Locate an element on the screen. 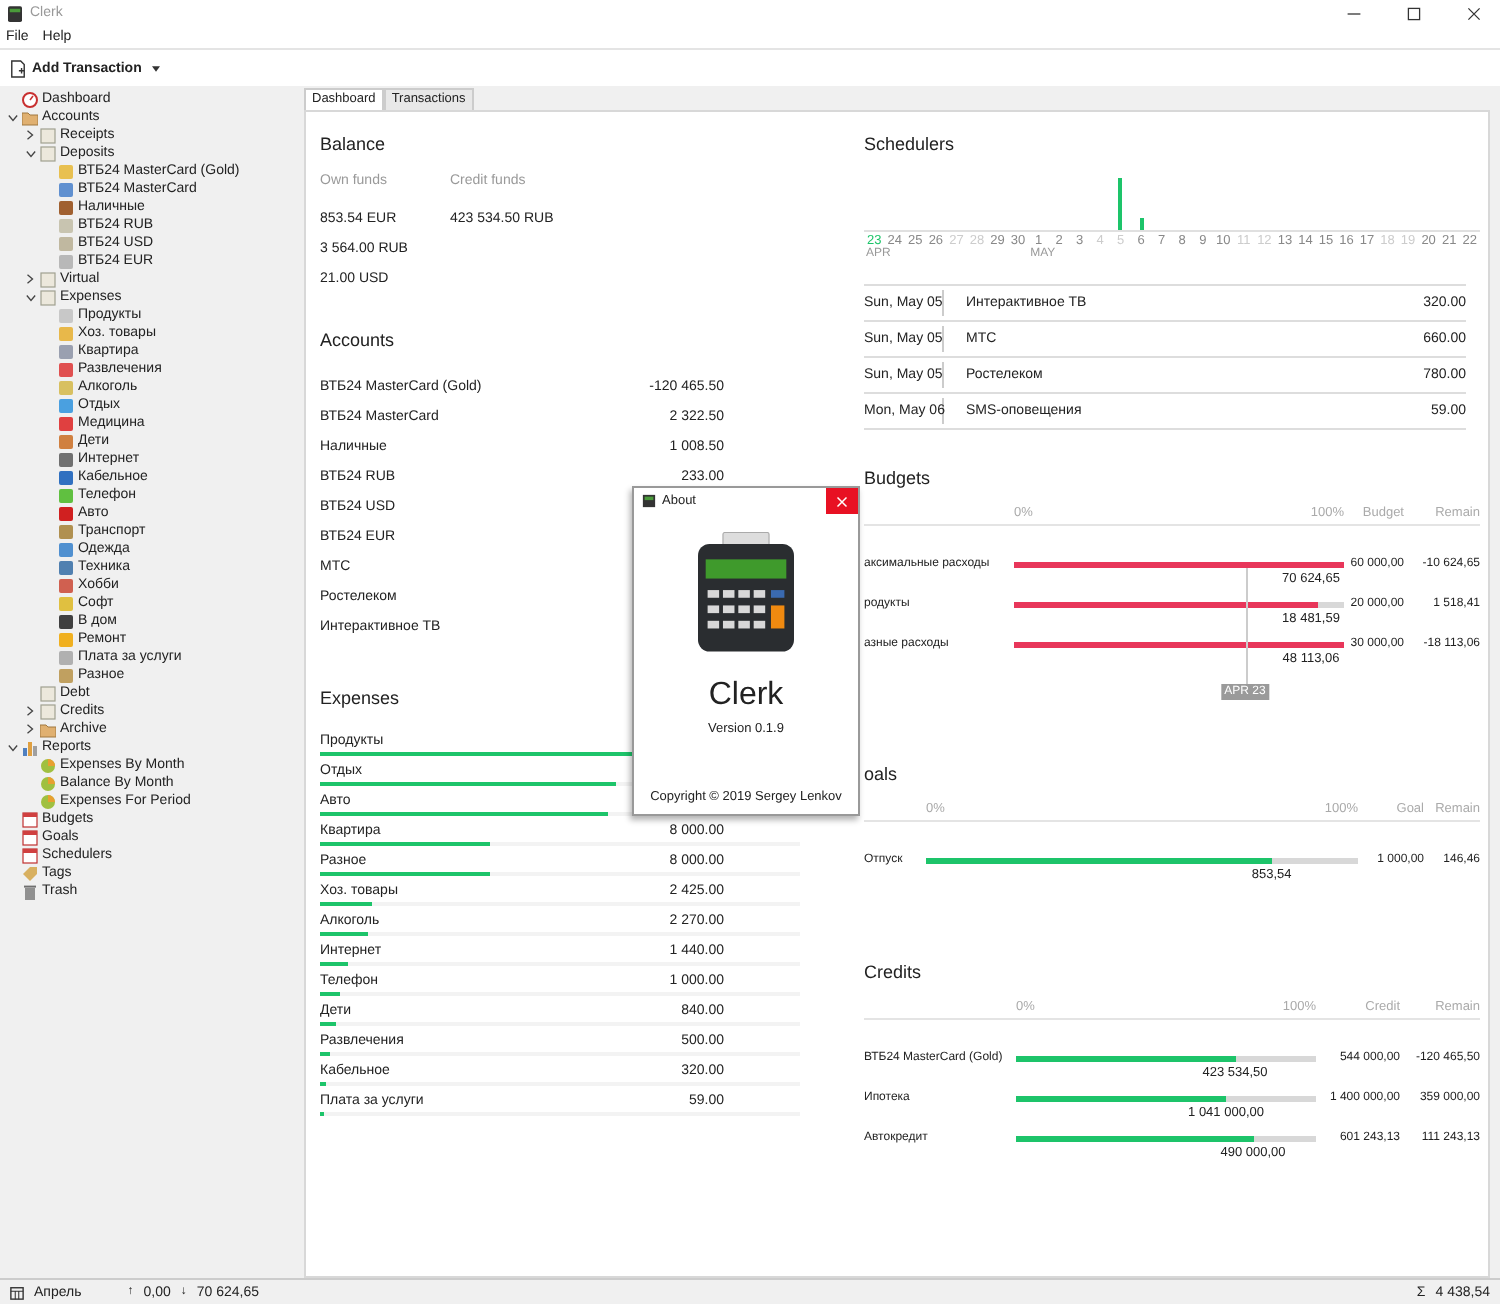 The width and height of the screenshot is (1500, 1304). trash-icon is located at coordinates (30, 891).